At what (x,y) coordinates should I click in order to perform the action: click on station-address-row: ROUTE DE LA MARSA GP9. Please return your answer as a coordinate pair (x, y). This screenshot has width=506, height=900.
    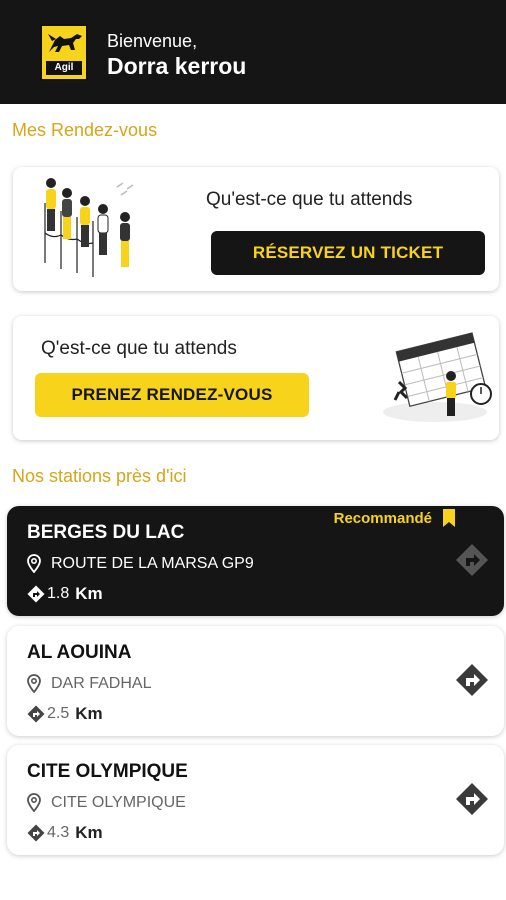
    Looking at the image, I should click on (140, 563).